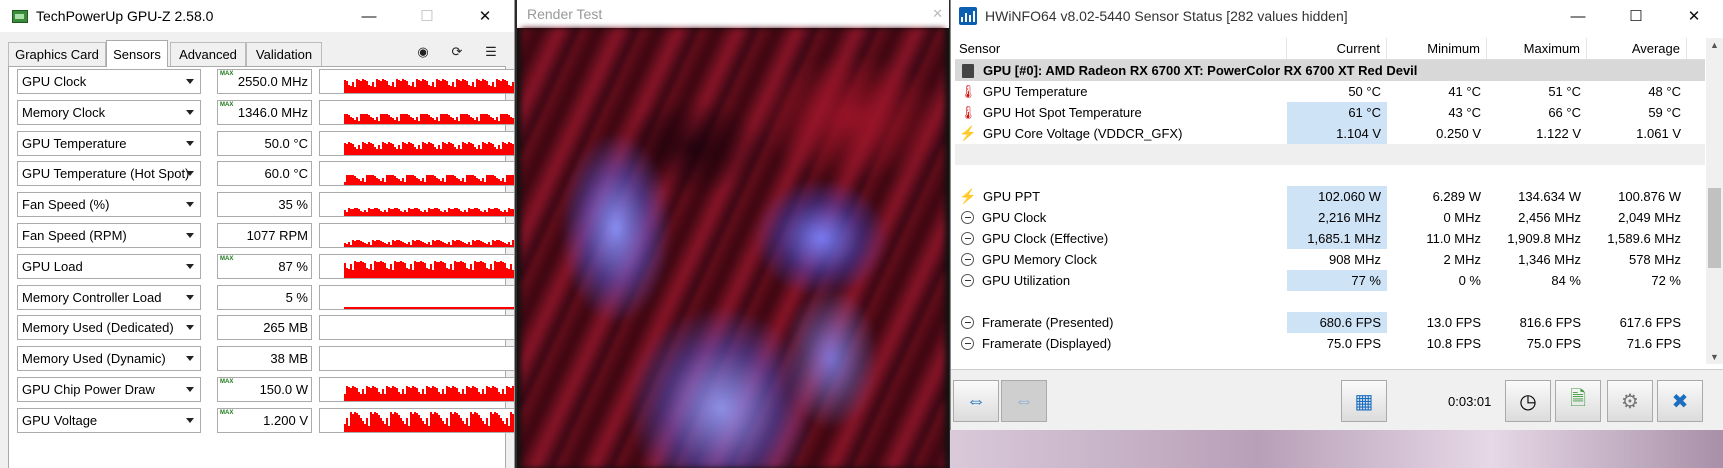  What do you see at coordinates (1121, 48) in the screenshot?
I see `col-sensor: Sensor` at bounding box center [1121, 48].